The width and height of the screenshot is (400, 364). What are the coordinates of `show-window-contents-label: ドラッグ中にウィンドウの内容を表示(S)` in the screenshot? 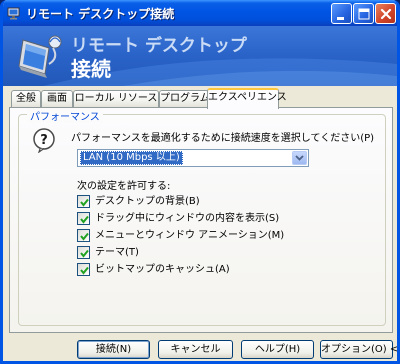 It's located at (187, 218).